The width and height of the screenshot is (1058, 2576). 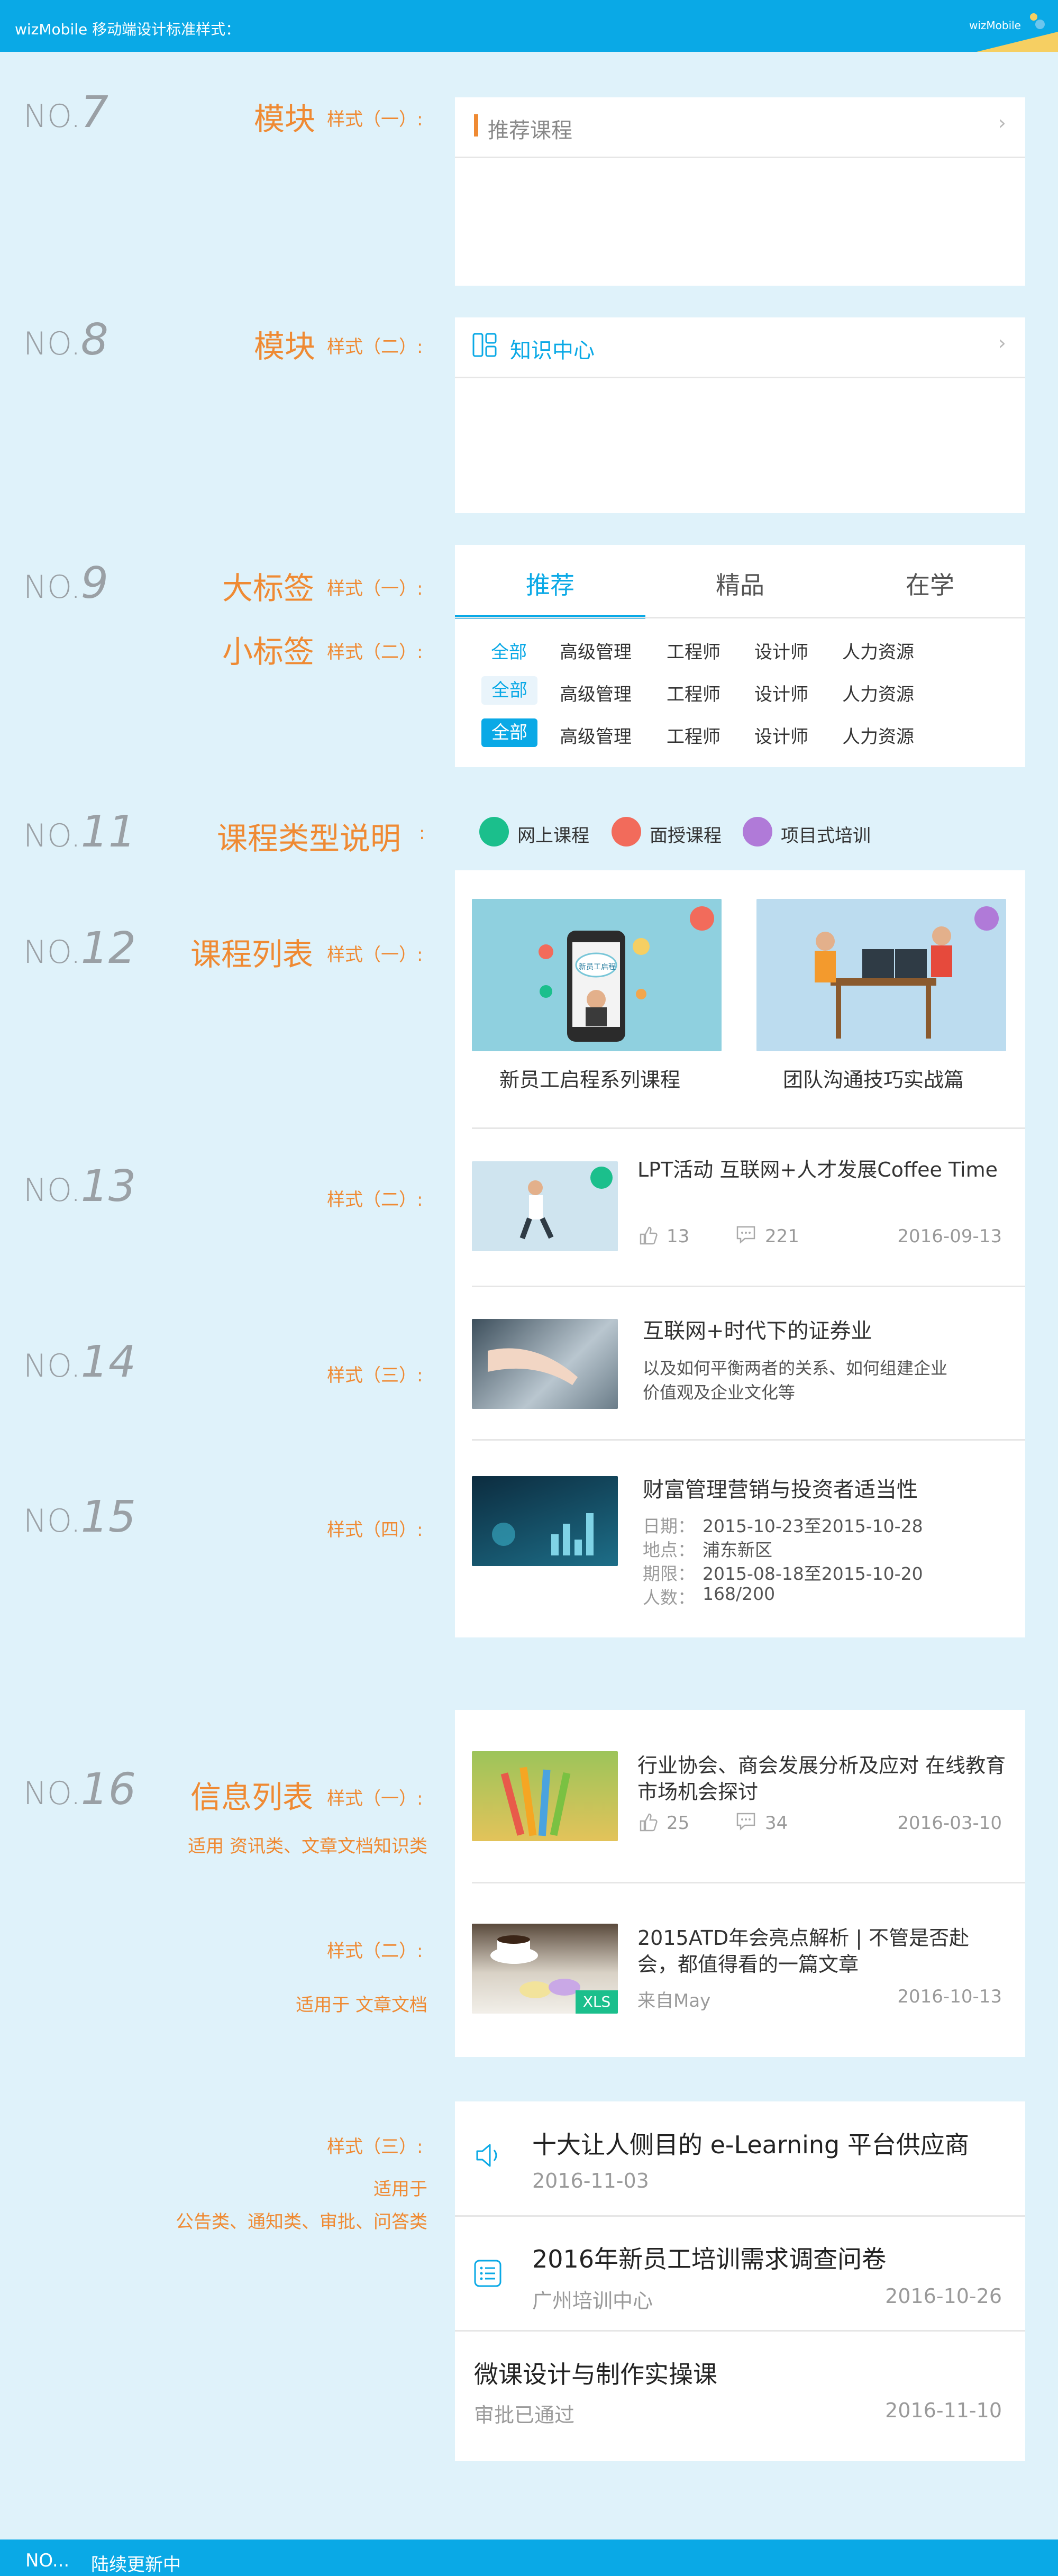 What do you see at coordinates (740, 583) in the screenshot?
I see `tab-premium: 精品` at bounding box center [740, 583].